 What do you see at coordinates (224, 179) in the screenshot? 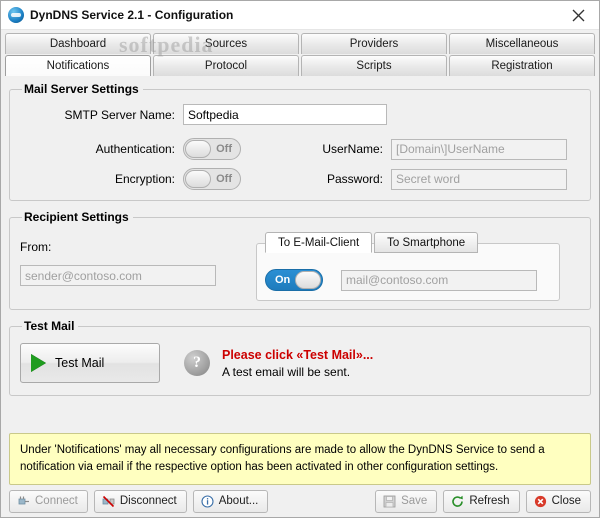
I see `encryption-toggle-state: Off` at bounding box center [224, 179].